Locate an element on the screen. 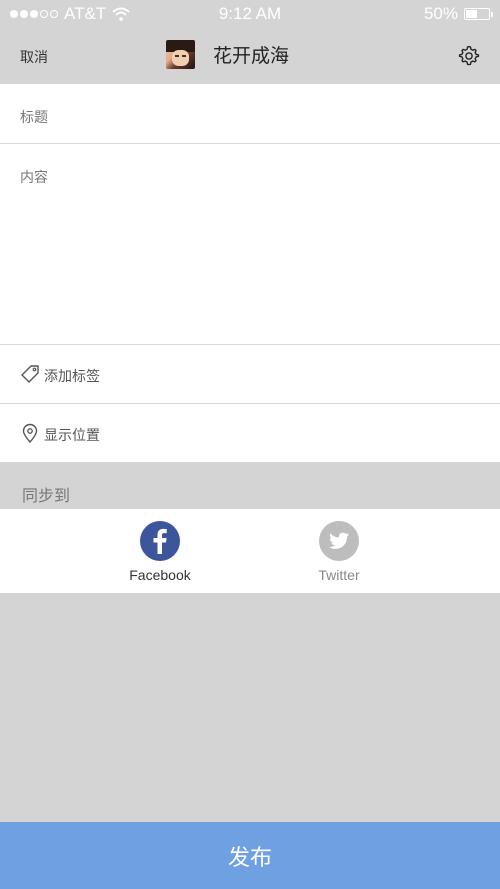  battery-percent: 50% is located at coordinates (440, 13).